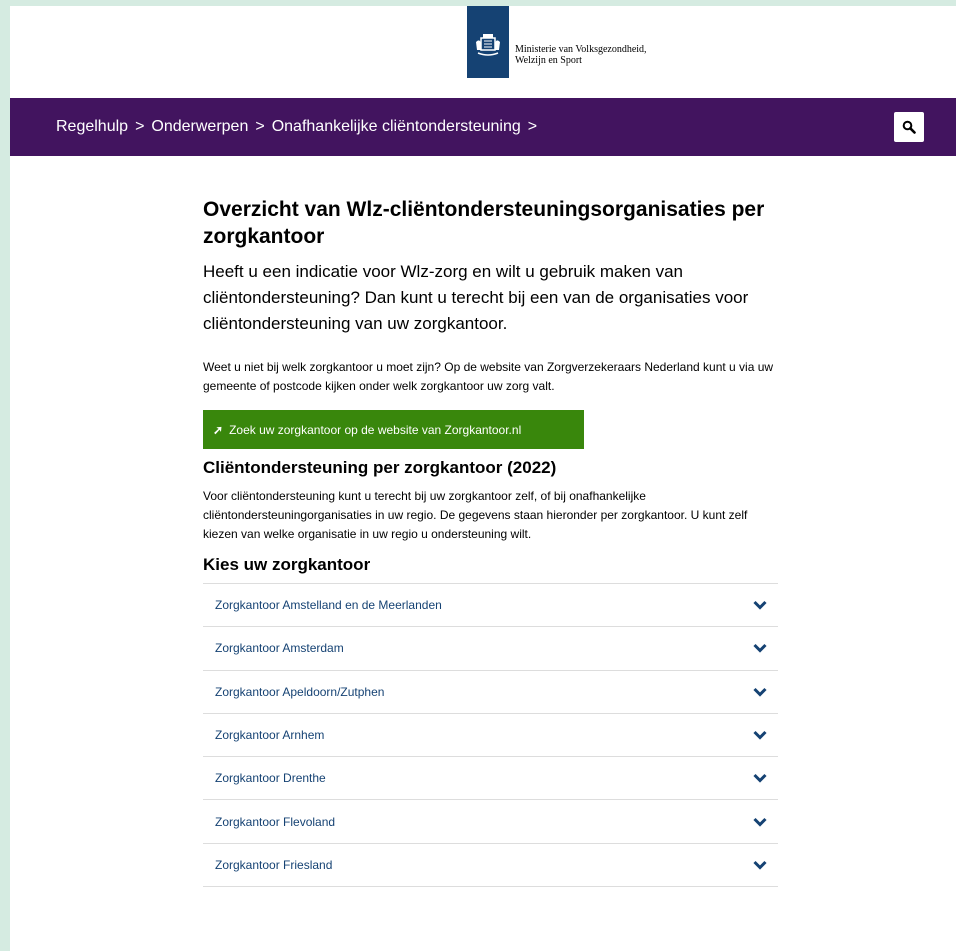 The width and height of the screenshot is (956, 951). I want to click on accordion-item-label: Zorgkantoor Arnhem, so click(270, 735).